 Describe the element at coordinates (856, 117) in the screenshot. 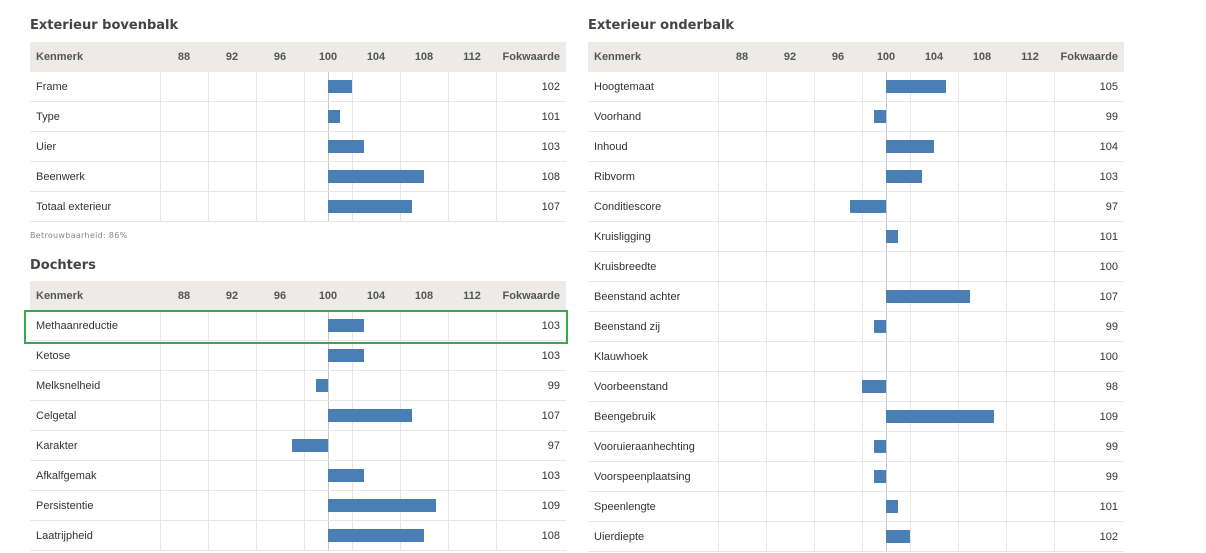

I see `table-row: Voorhand 99` at that location.